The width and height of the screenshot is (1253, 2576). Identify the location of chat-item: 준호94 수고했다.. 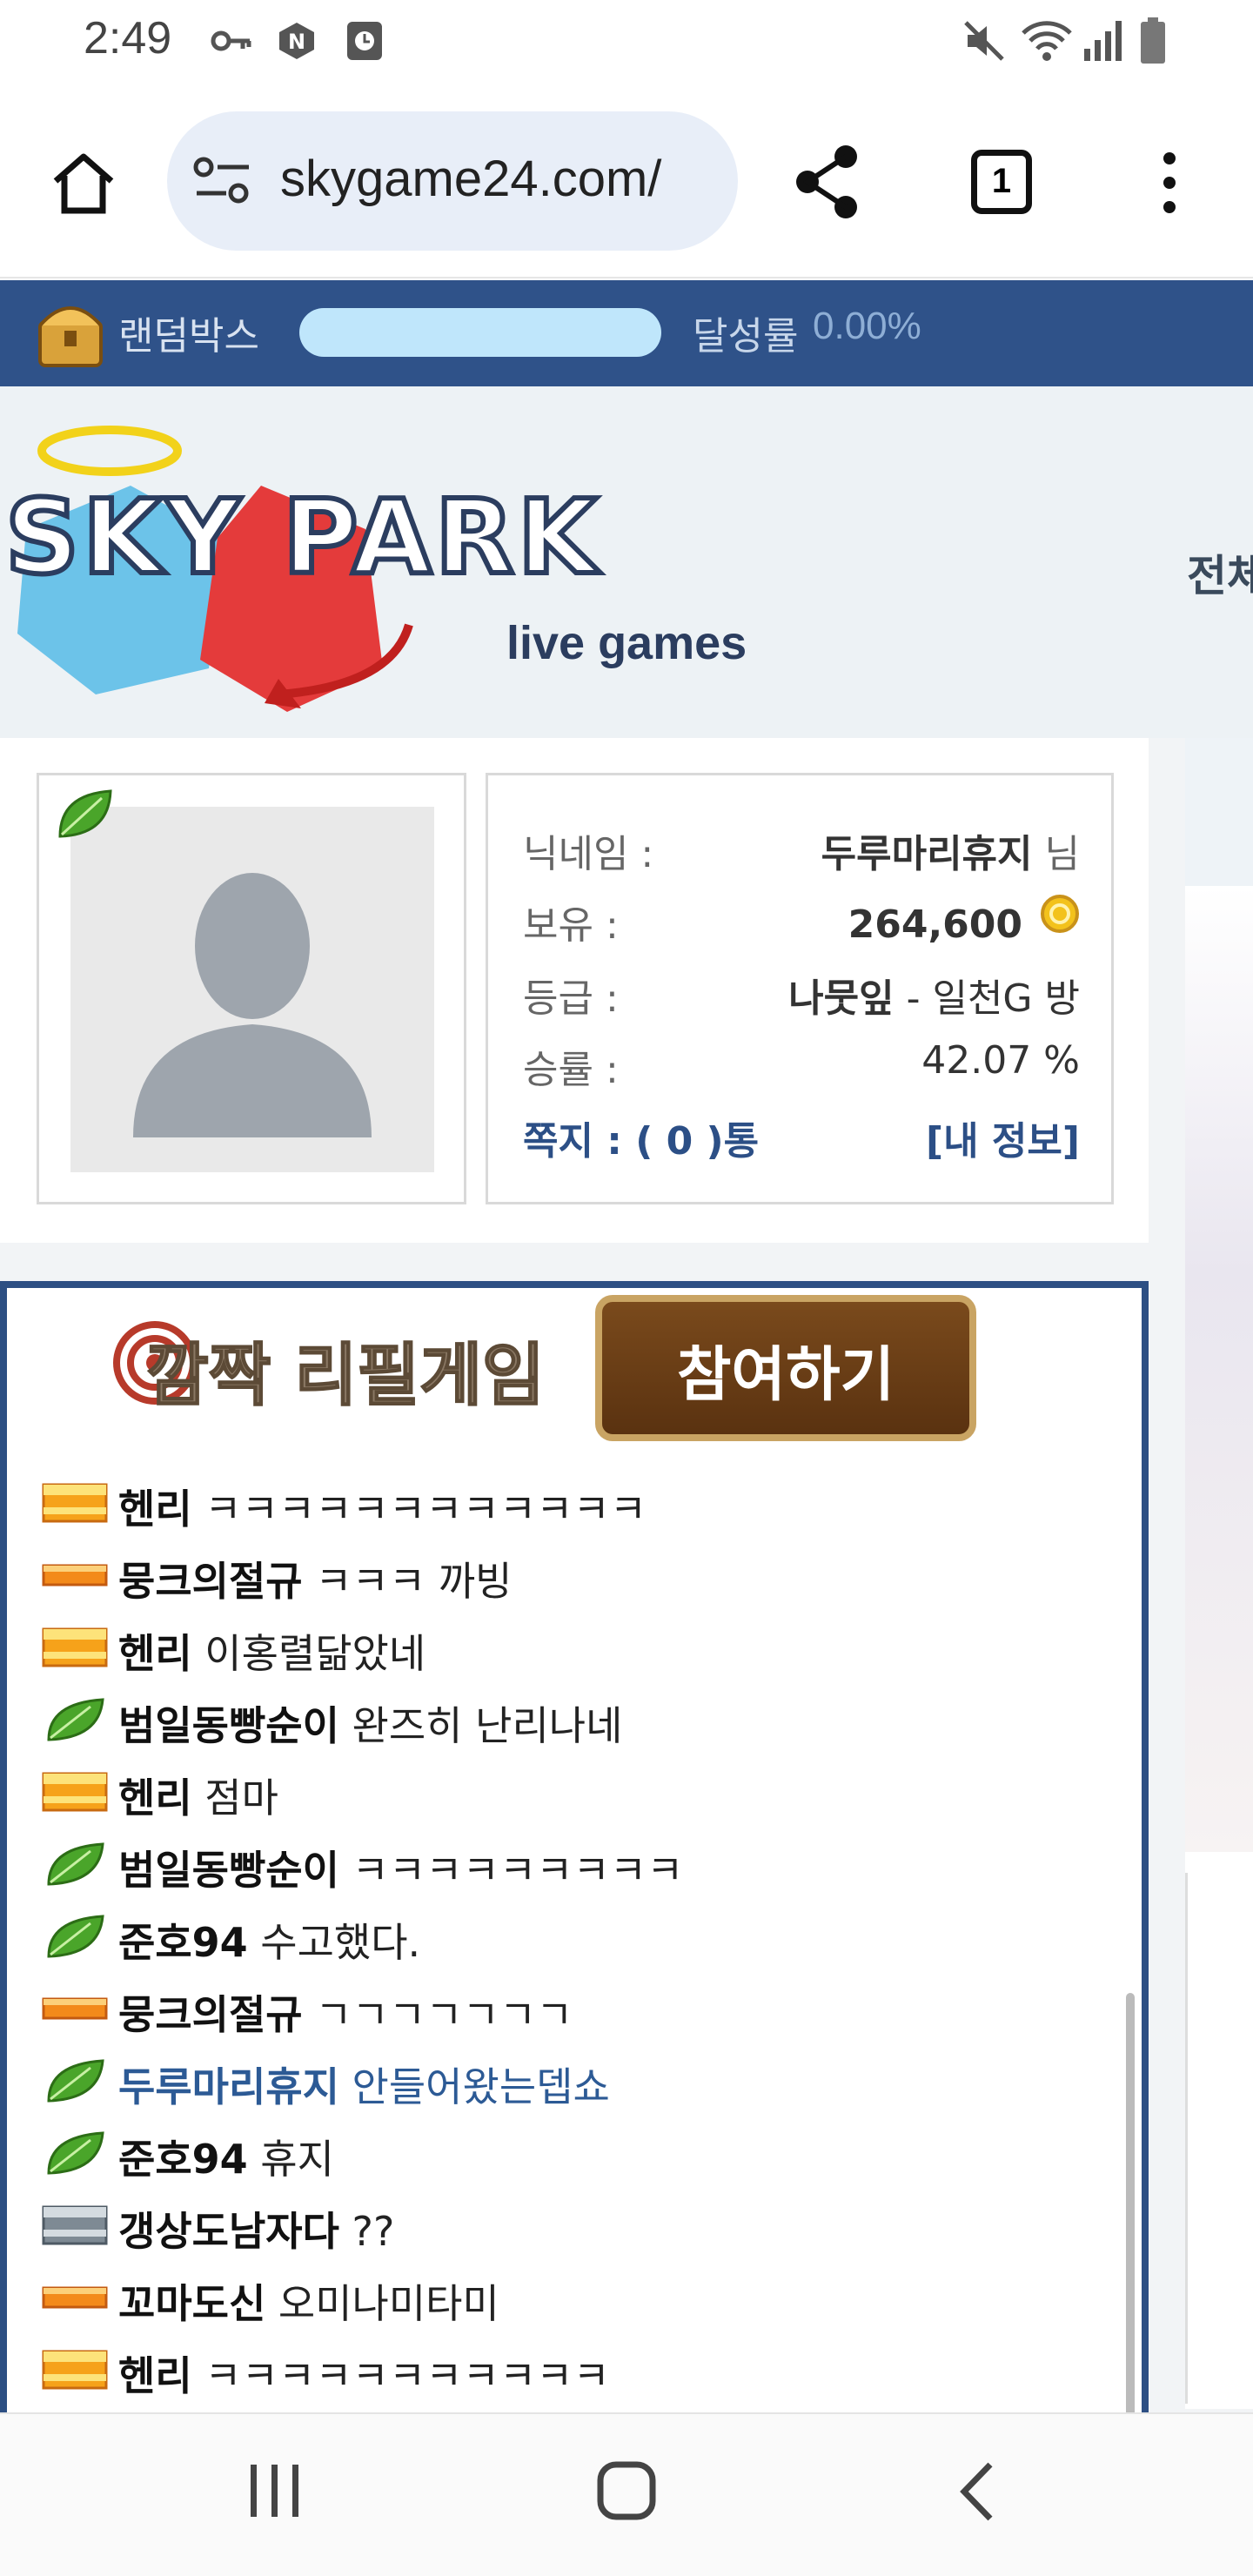
(574, 1940).